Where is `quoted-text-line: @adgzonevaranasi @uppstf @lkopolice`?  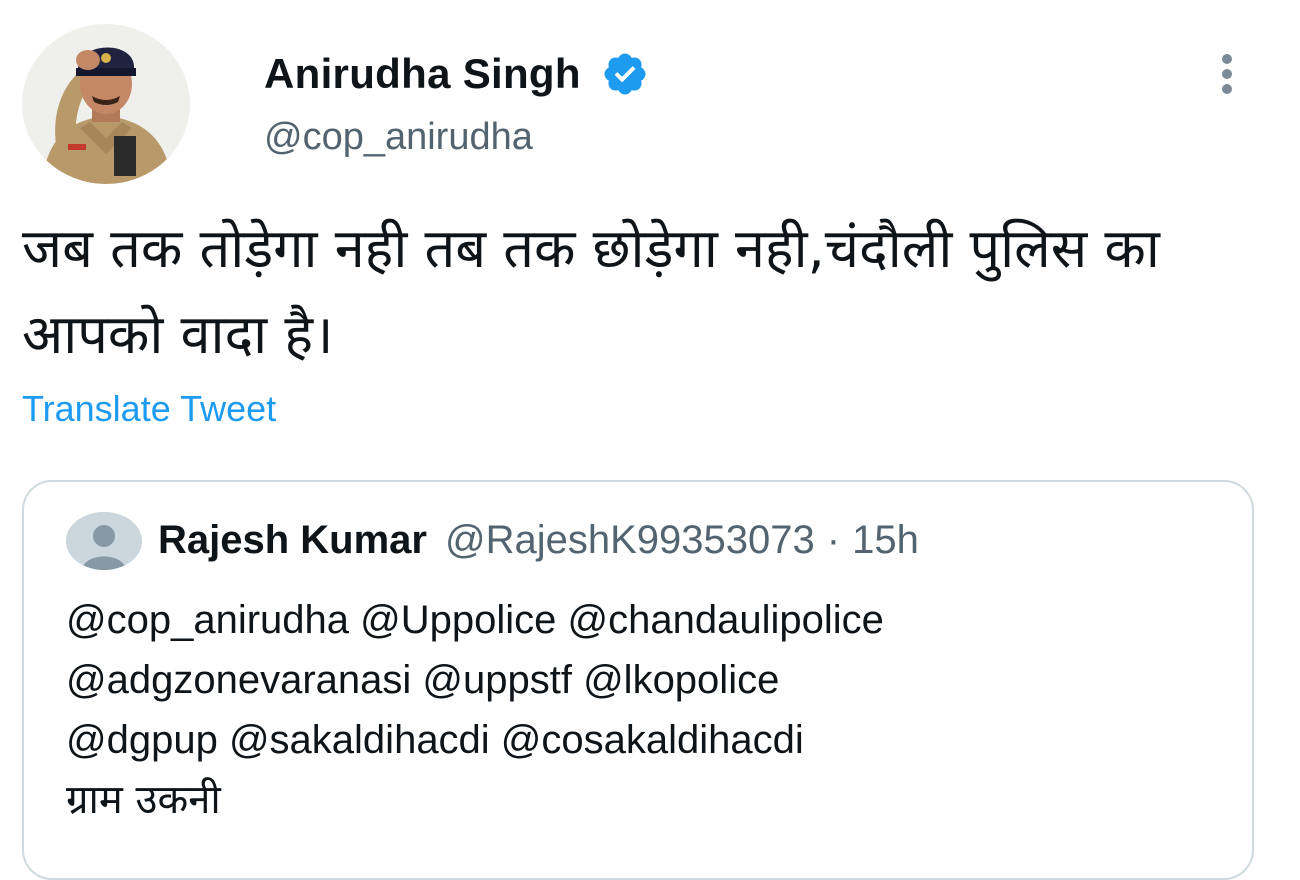 quoted-text-line: @adgzonevaranasi @uppstf @lkopolice is located at coordinates (423, 680).